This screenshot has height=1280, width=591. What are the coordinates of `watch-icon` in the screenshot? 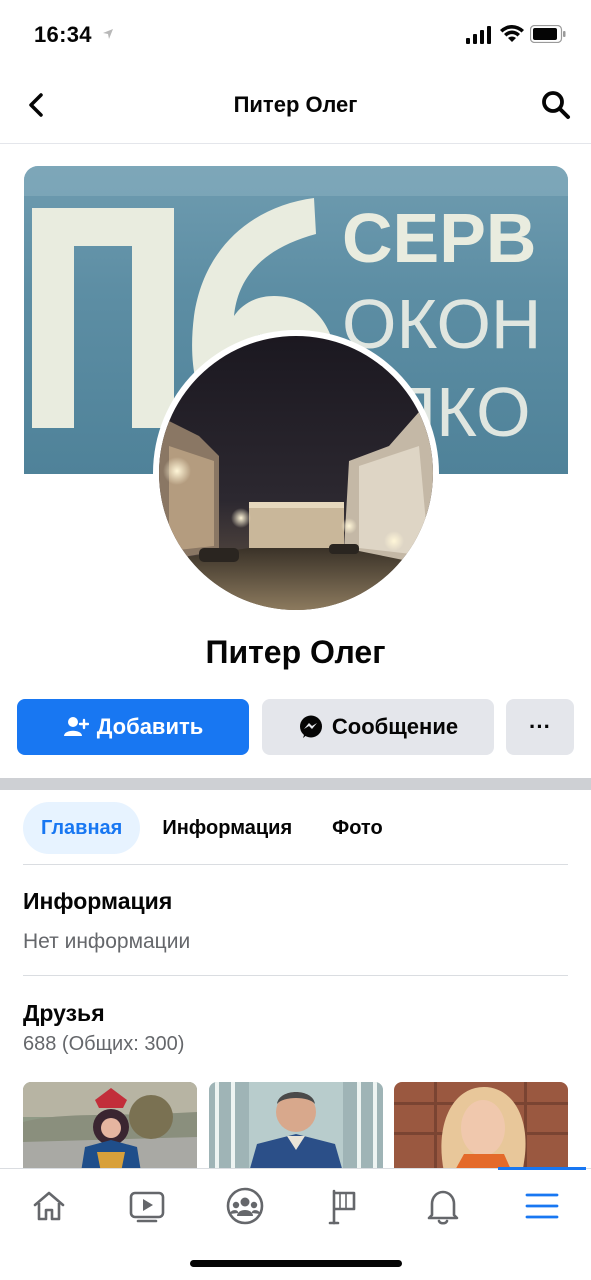 It's located at (147, 1207).